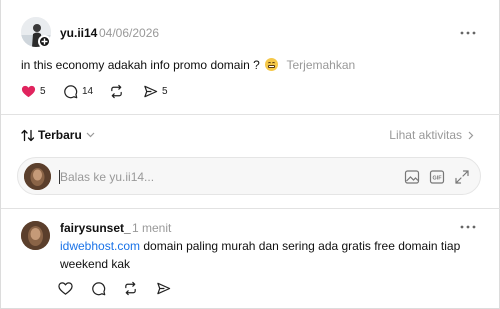 This screenshot has width=500, height=309. I want to click on sort-label: Terbaru, so click(60, 135).